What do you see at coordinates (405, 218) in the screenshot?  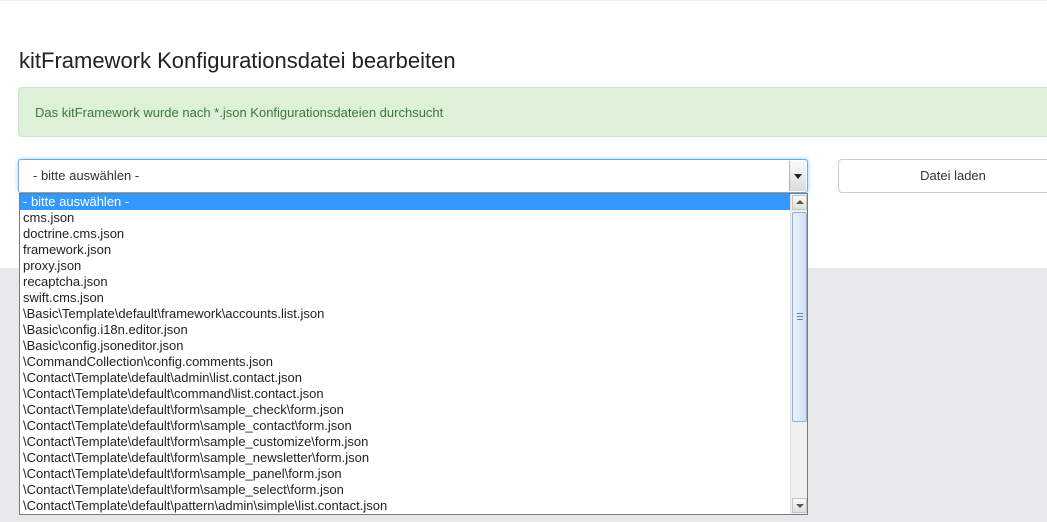 I see `select-option: cms.json` at bounding box center [405, 218].